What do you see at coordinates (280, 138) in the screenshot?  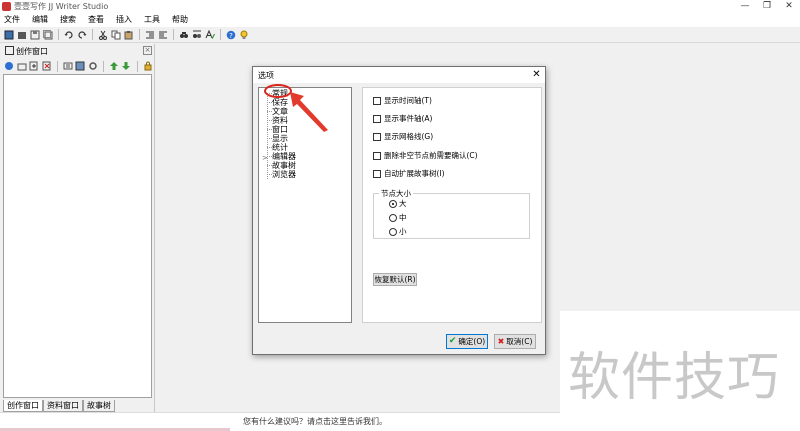 I see `tree-item-display: 显示` at bounding box center [280, 138].